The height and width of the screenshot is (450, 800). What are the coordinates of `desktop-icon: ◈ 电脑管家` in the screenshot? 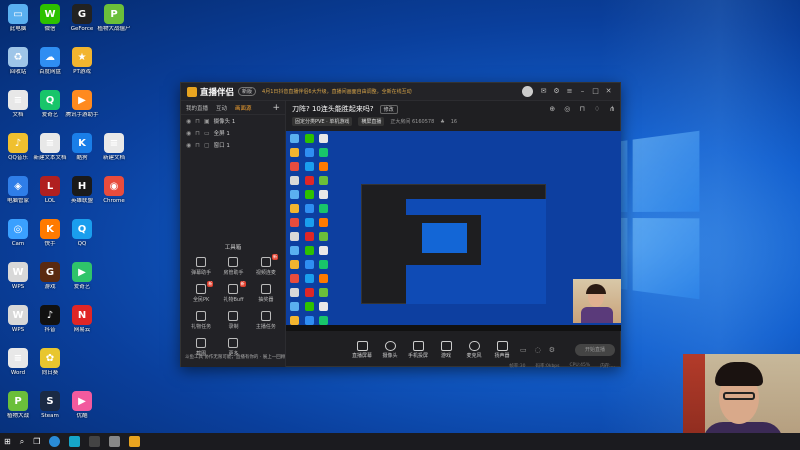 It's located at (18, 193).